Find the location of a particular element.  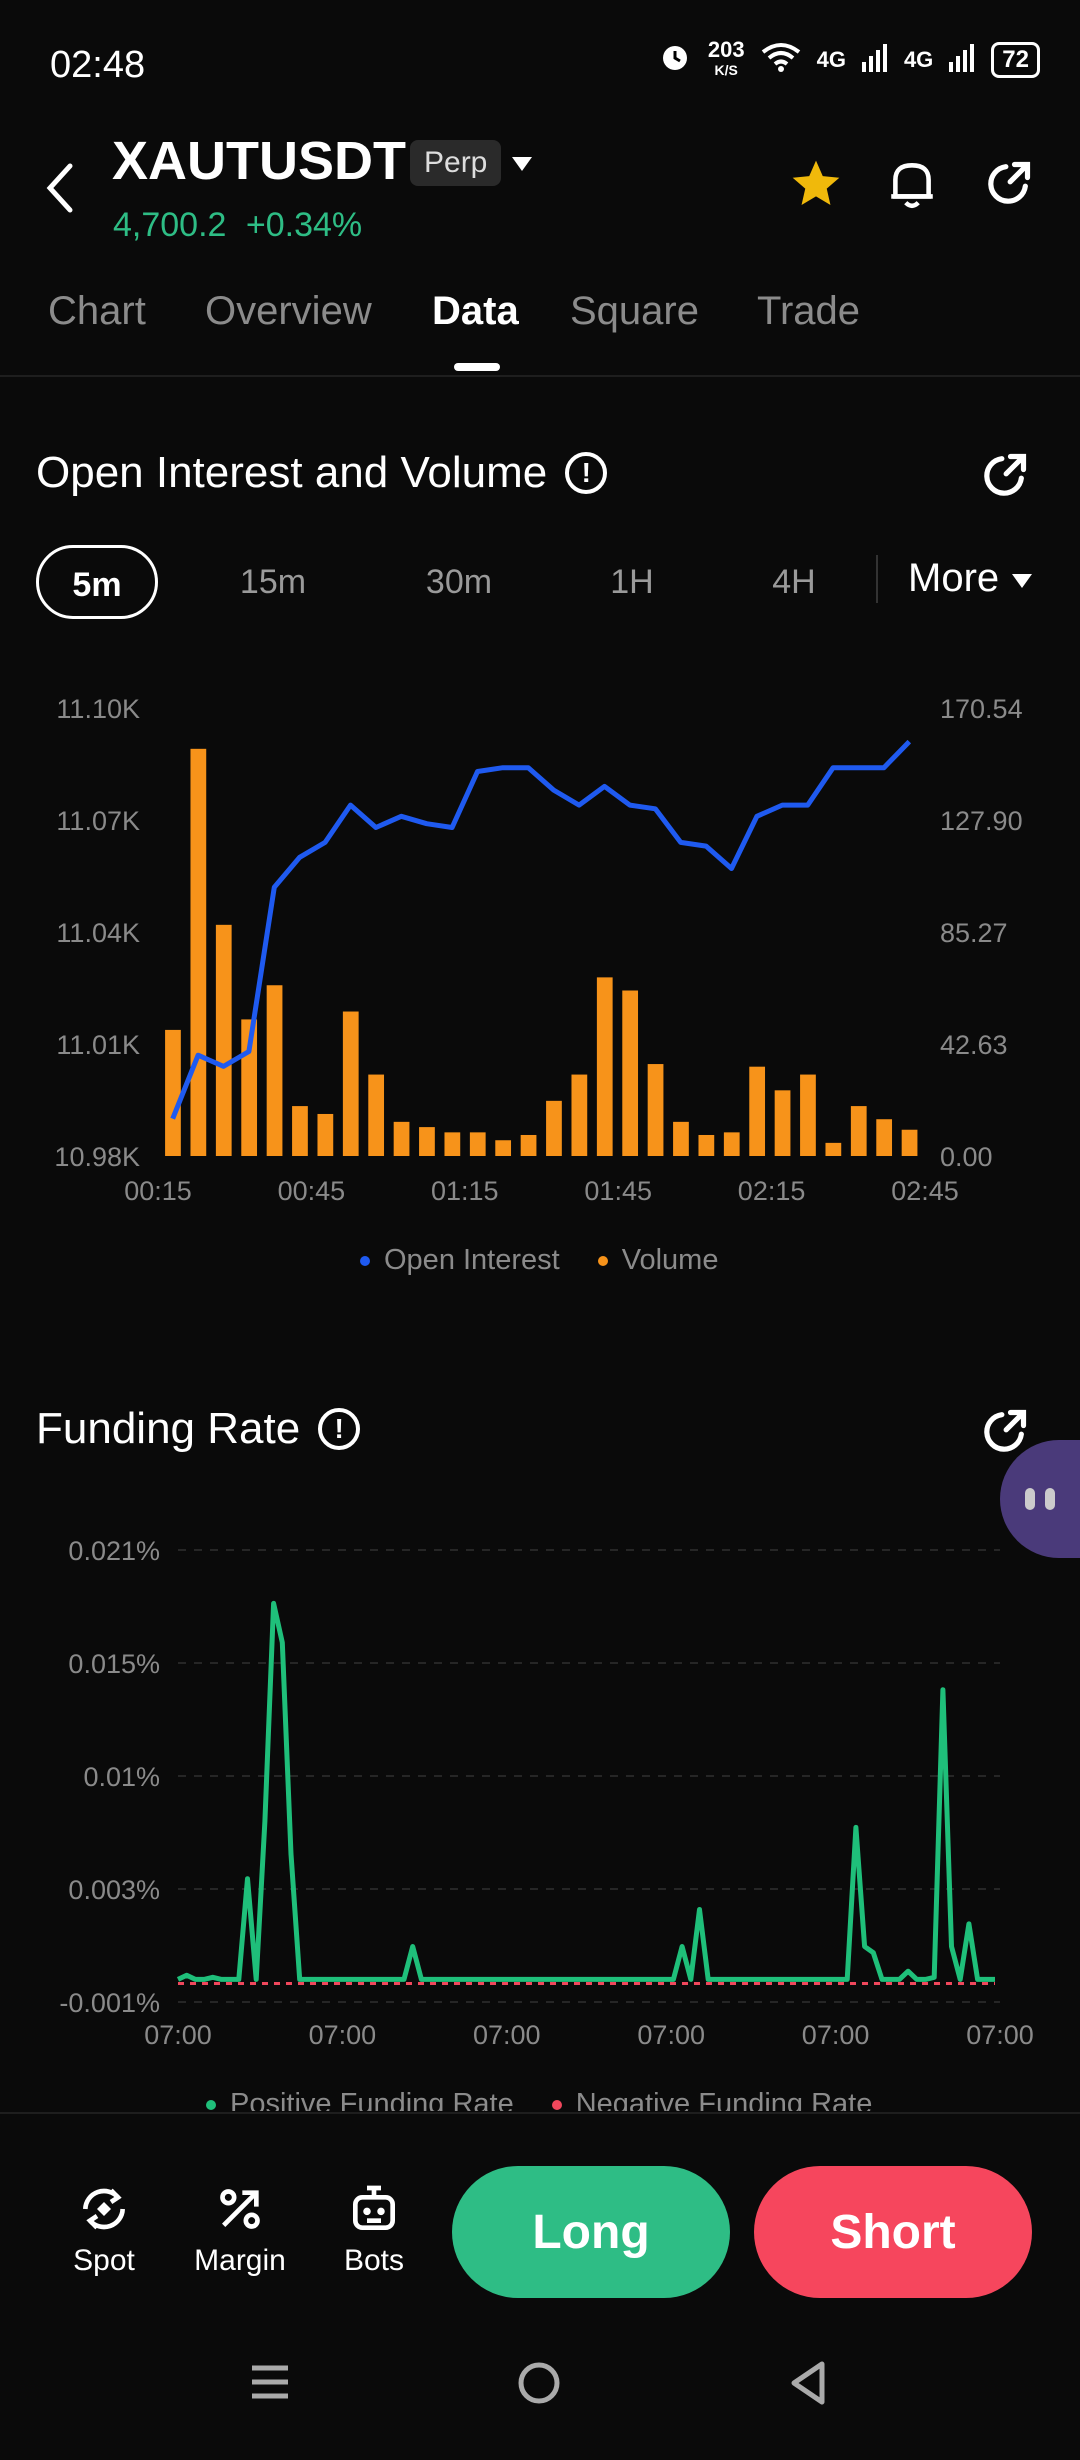

funding-section-title: Funding Rate is located at coordinates (168, 1428).